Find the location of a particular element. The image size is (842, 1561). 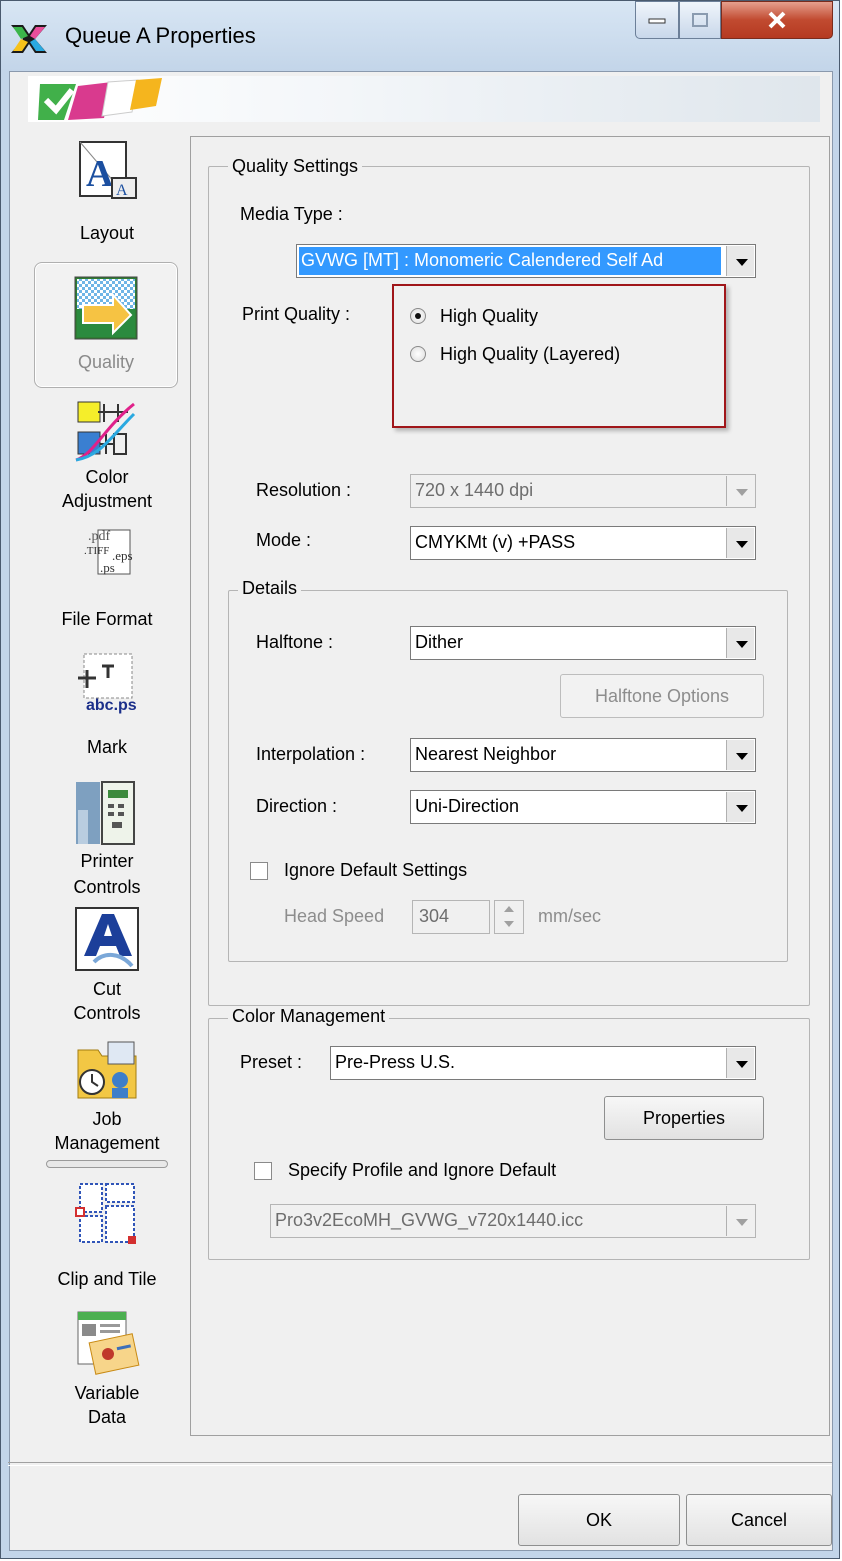

spin-up-icon is located at coordinates (509, 909).